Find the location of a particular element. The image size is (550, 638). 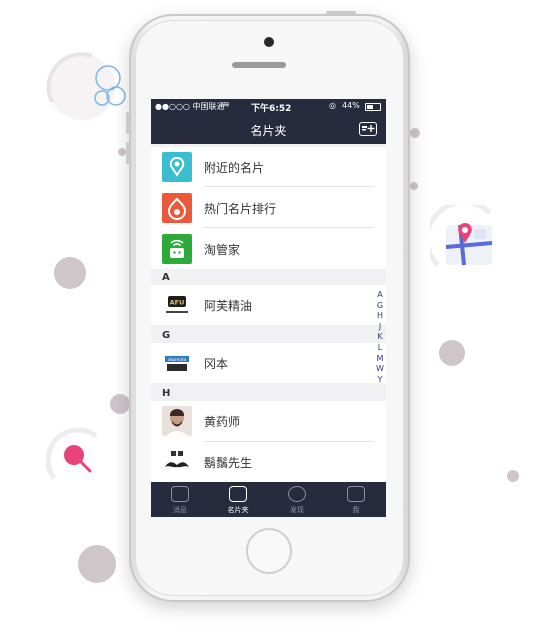

list-item-huang-yaoshi: 黄药师 is located at coordinates (268, 421).